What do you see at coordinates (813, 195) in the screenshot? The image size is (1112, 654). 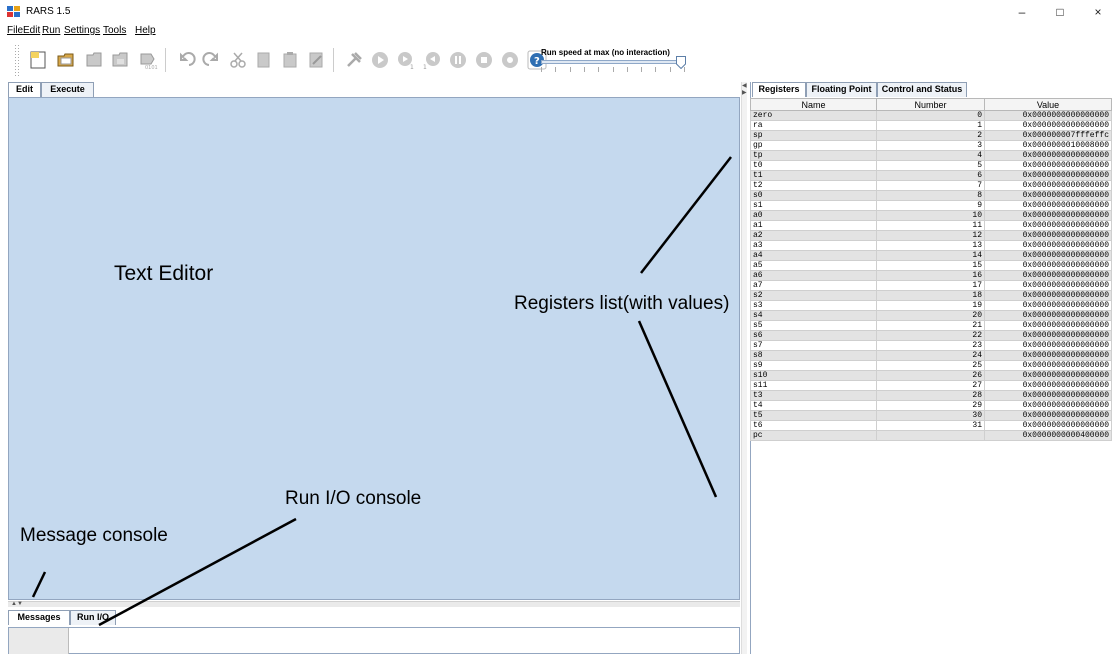 I see `register-name: s0` at bounding box center [813, 195].